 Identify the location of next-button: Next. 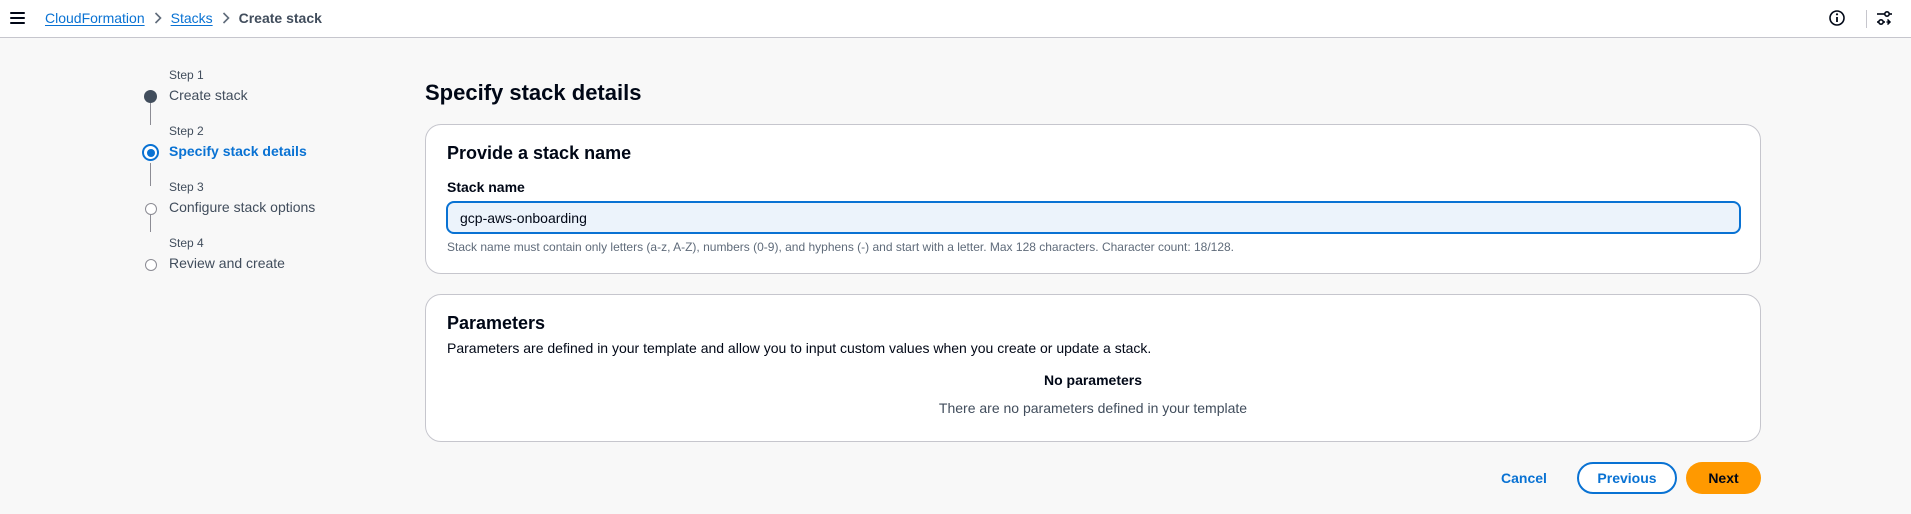
(1723, 478).